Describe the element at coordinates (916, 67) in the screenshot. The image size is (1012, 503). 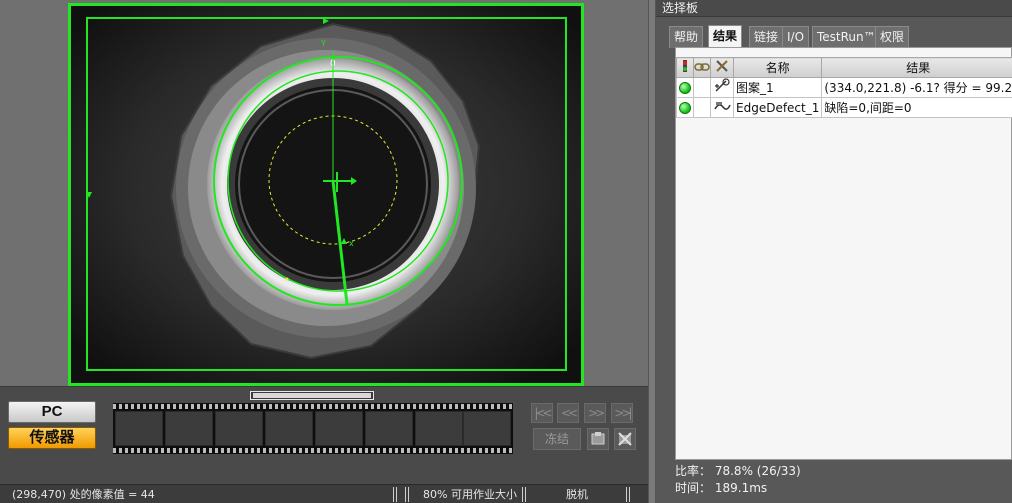
I see `result-column-header: 结果` at that location.